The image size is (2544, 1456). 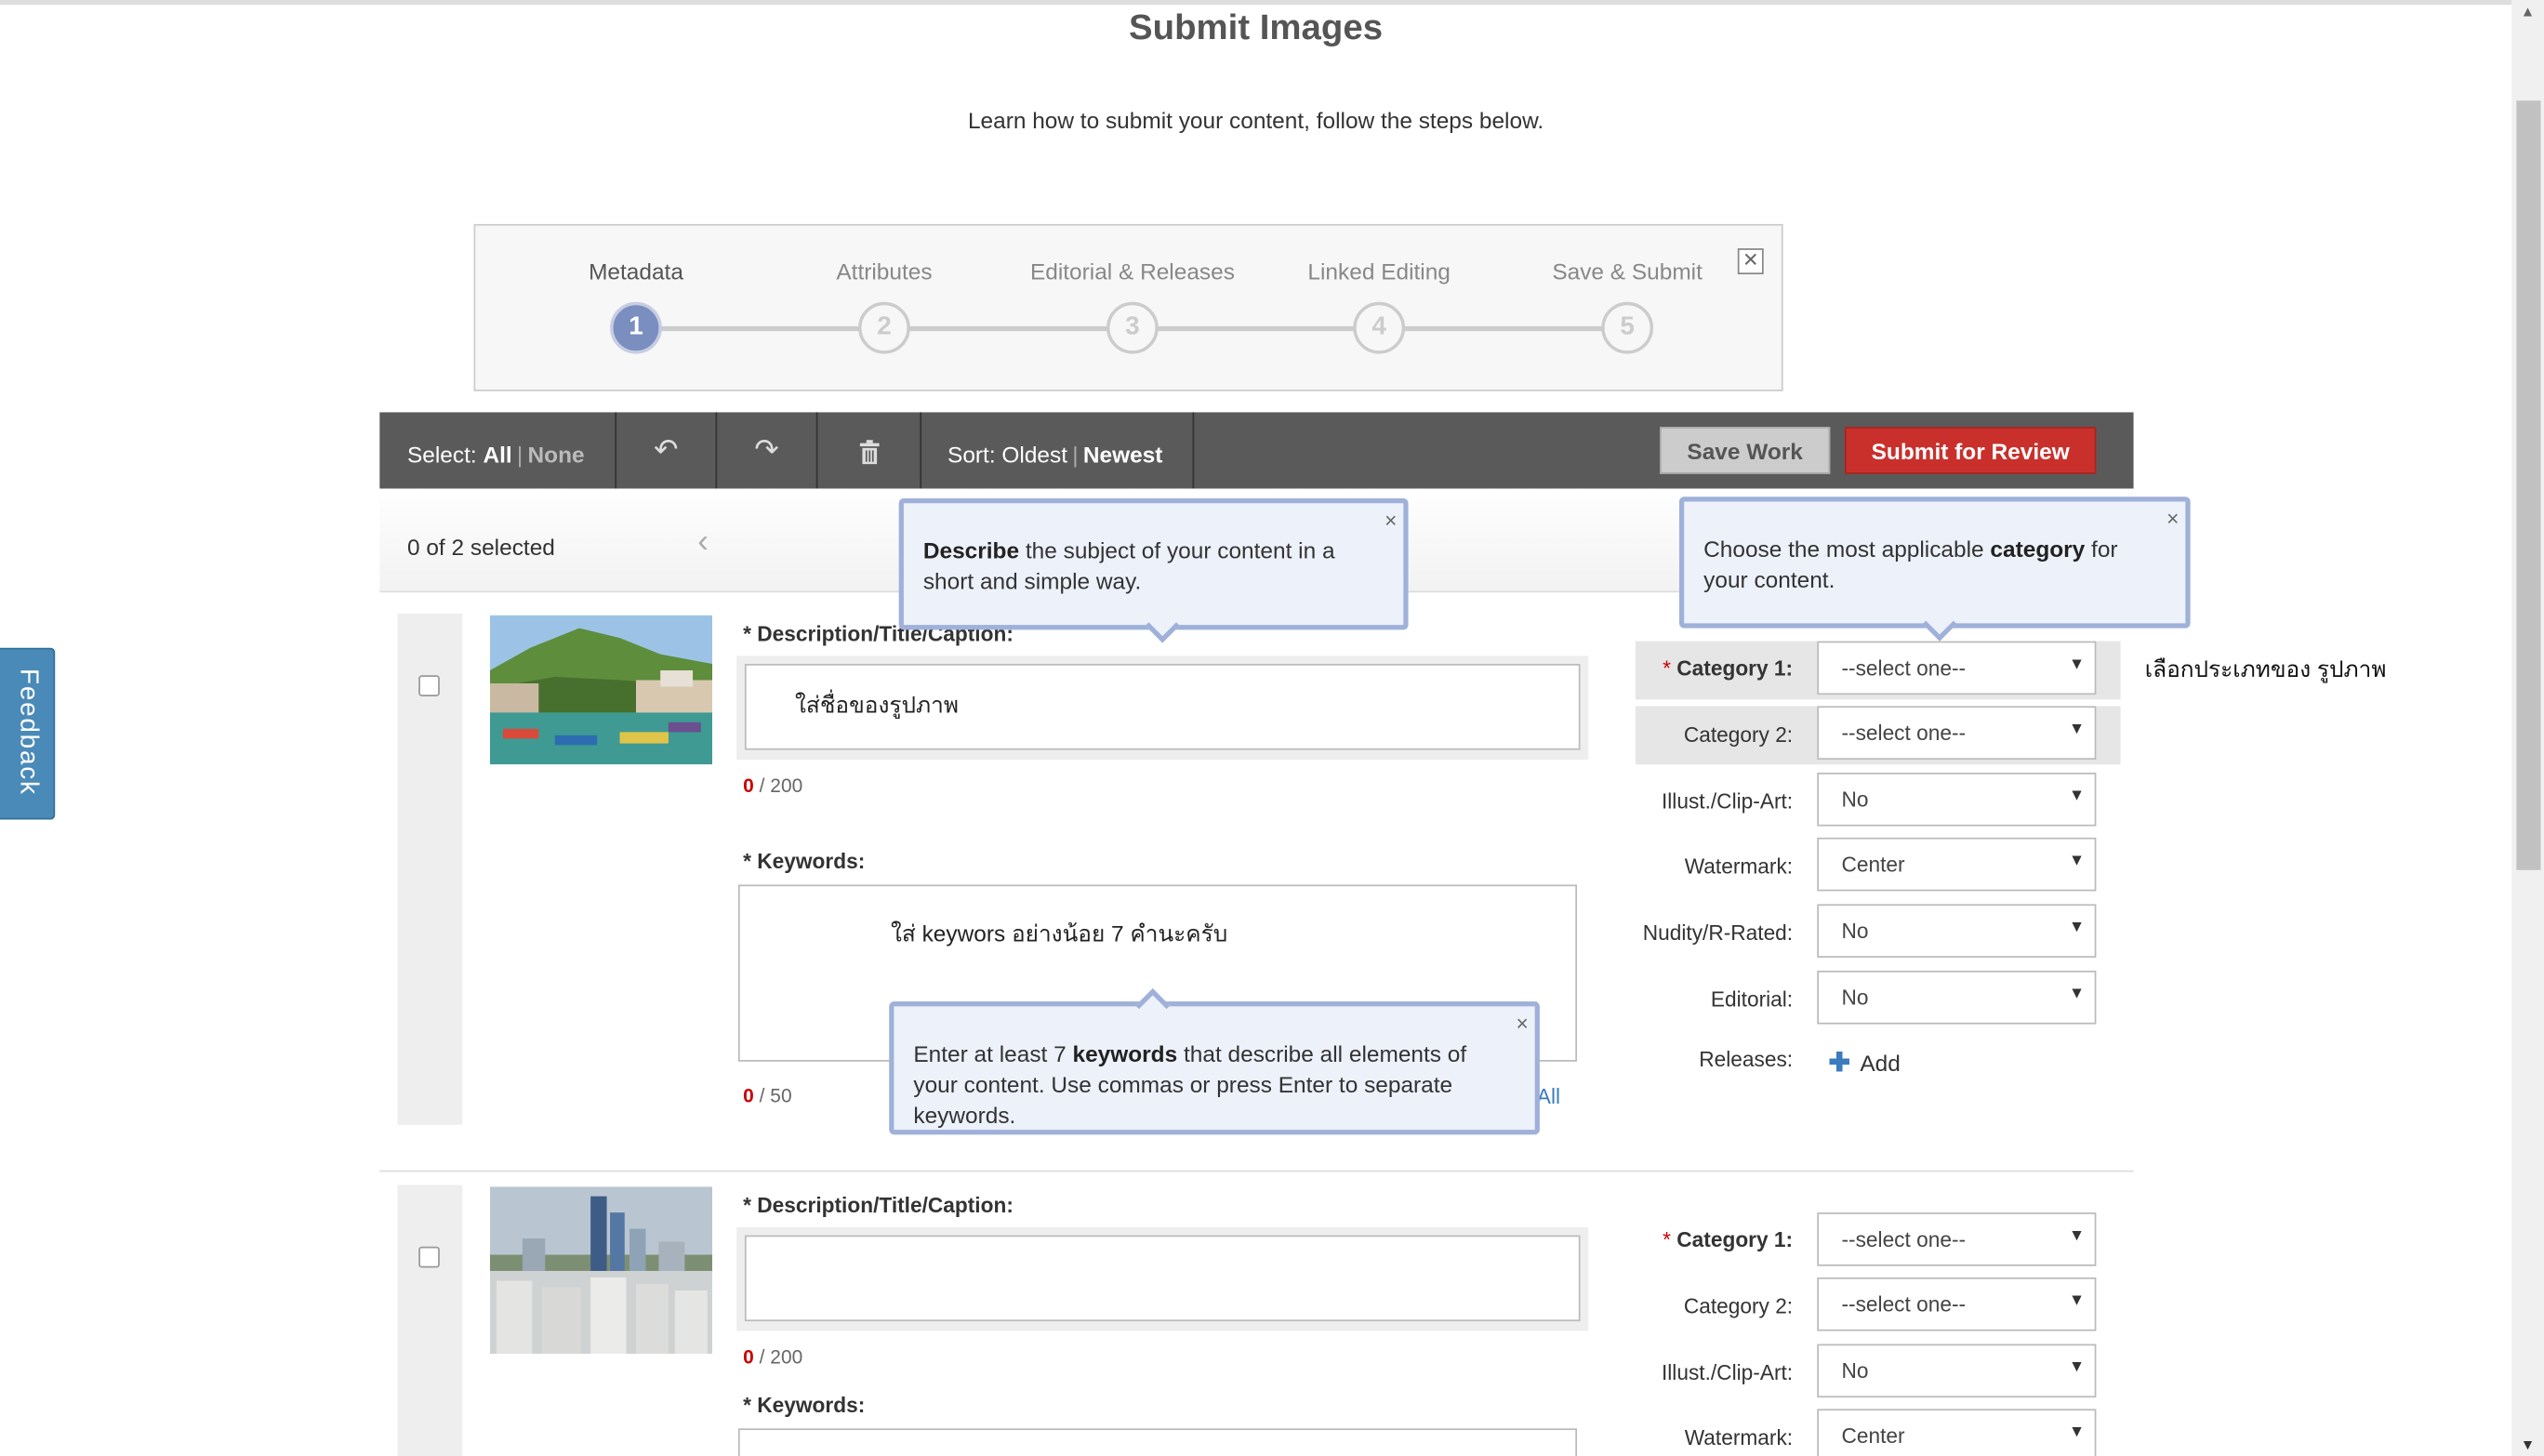 I want to click on step-number: 2, so click(x=884, y=327).